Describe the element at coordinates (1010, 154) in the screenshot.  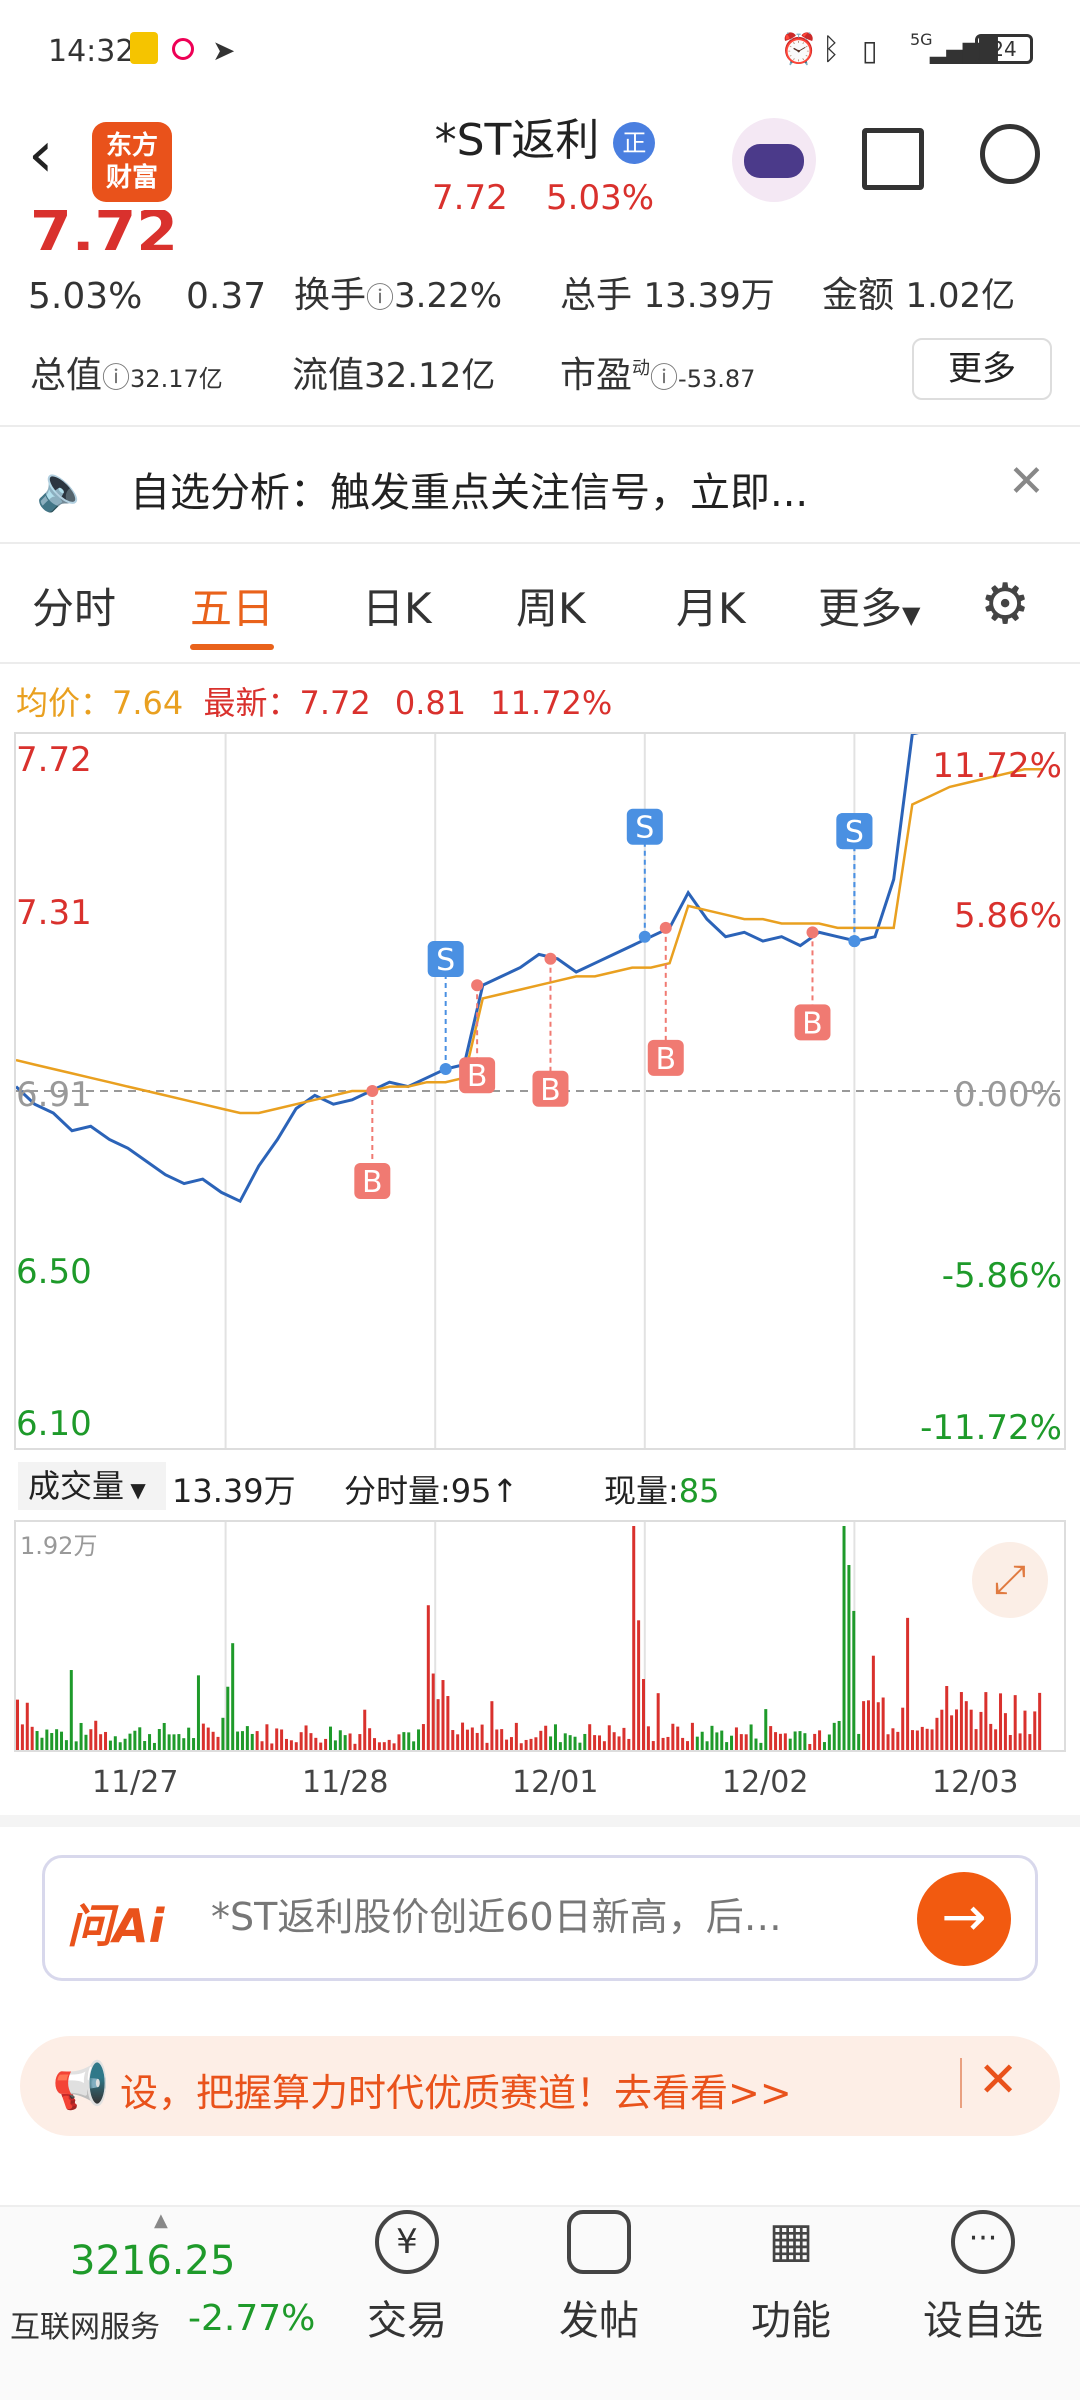
I see `search-icon` at that location.